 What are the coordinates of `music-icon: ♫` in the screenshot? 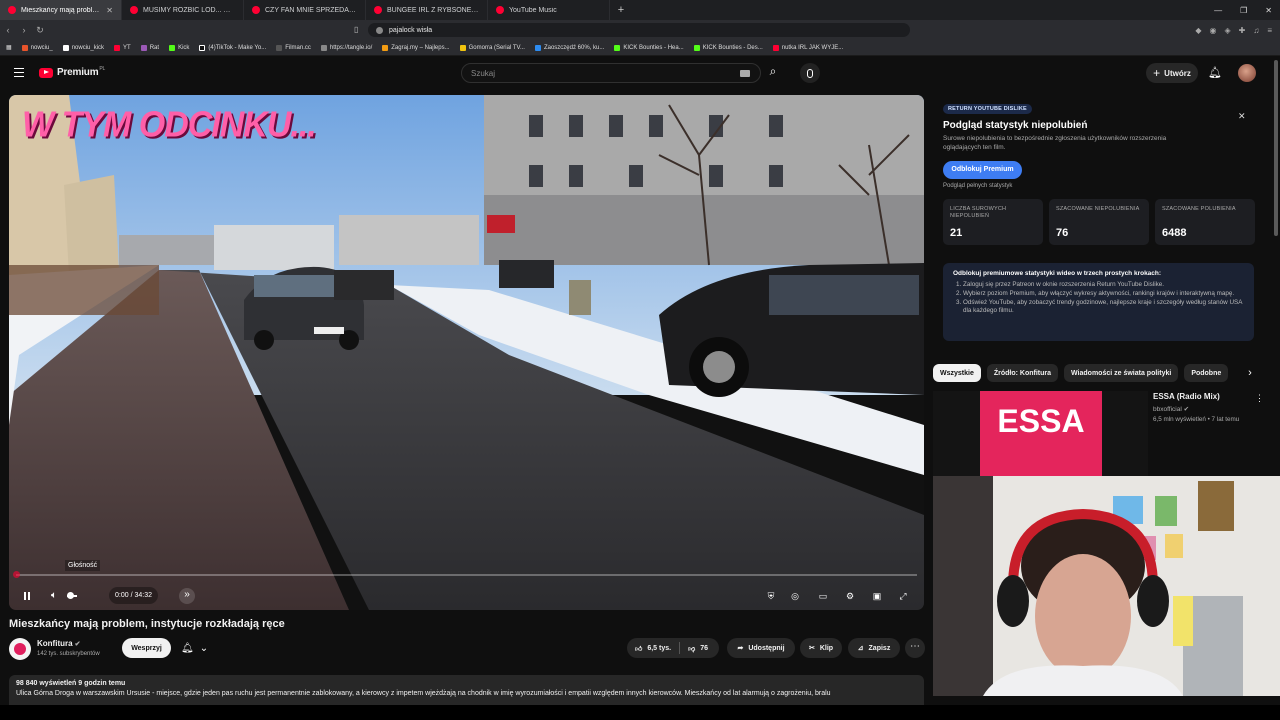 It's located at (1256, 30).